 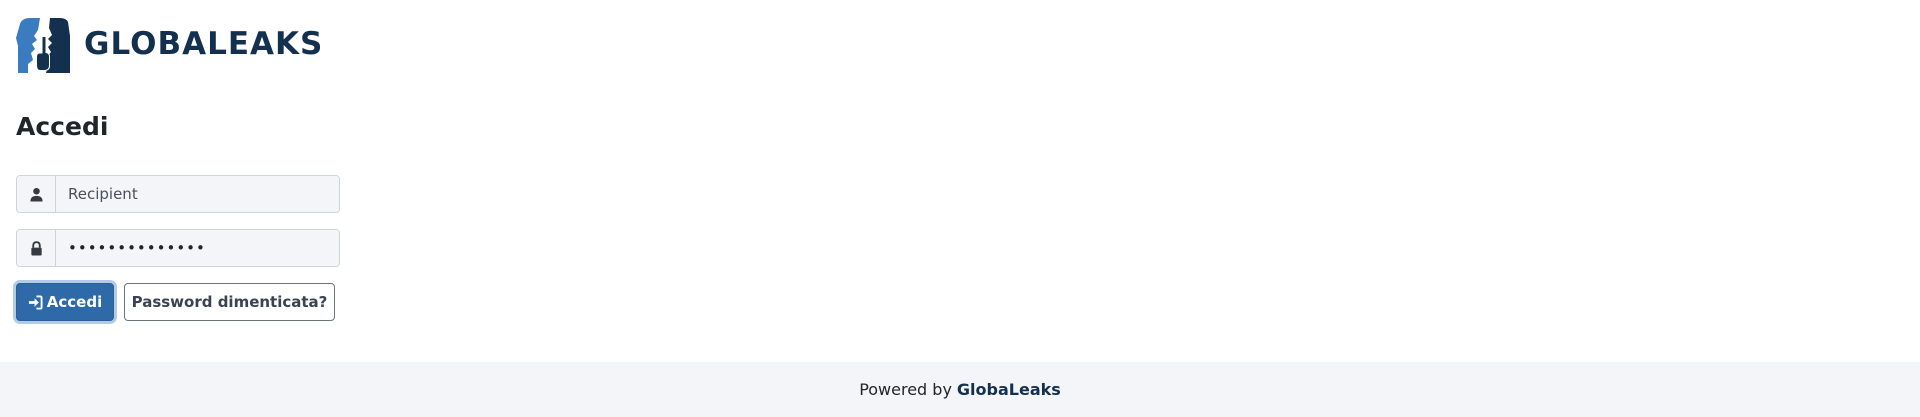 I want to click on password-input, so click(x=197, y=248).